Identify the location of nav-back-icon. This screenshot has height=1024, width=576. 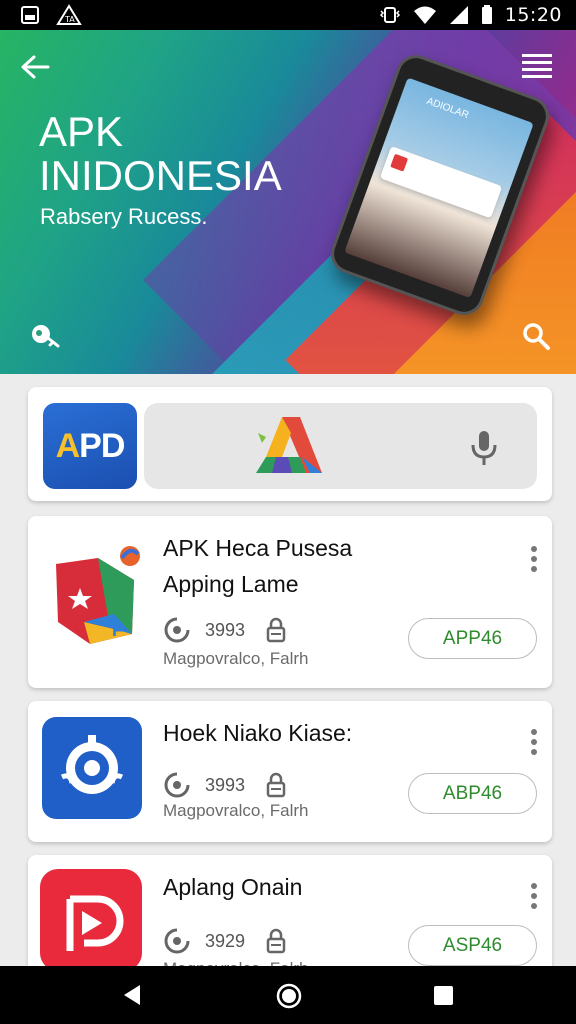
(132, 995).